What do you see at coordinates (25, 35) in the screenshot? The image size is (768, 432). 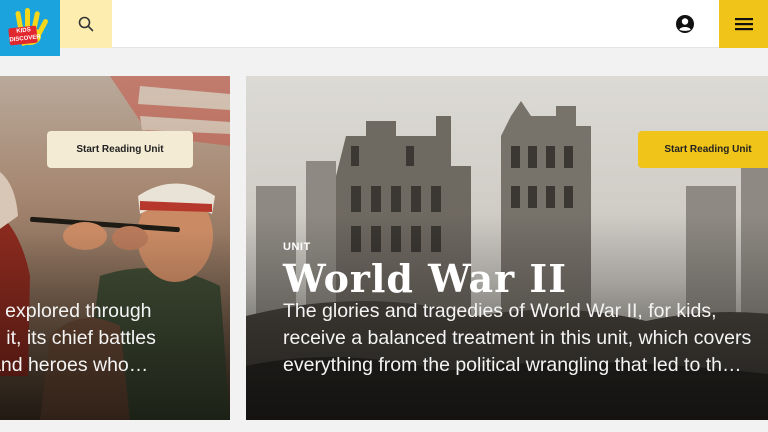 I see `logo-text: KIDS DISCOVER` at bounding box center [25, 35].